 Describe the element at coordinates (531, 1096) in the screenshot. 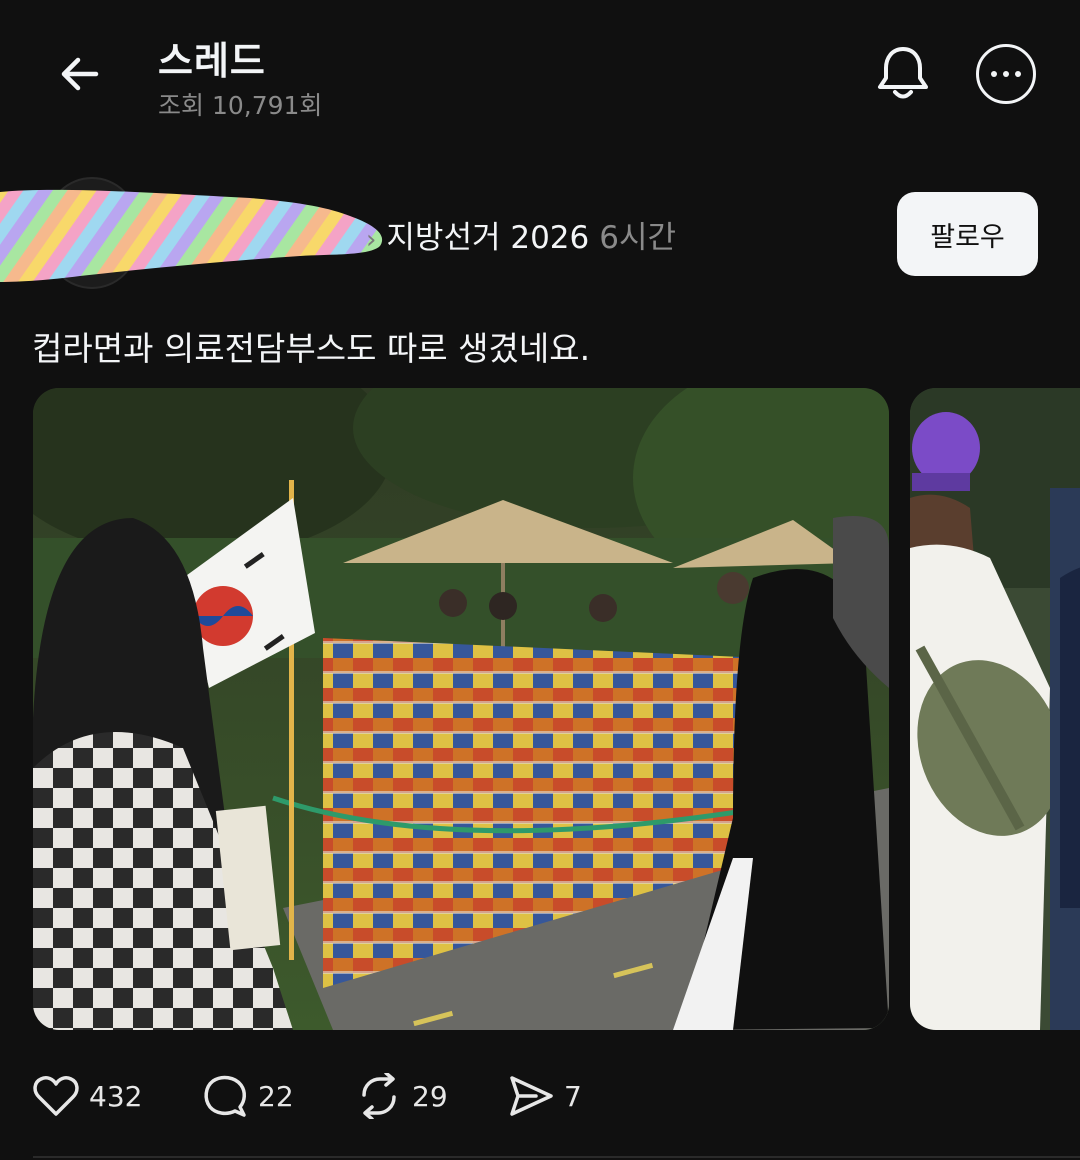

I see `paper-plane-icon` at that location.